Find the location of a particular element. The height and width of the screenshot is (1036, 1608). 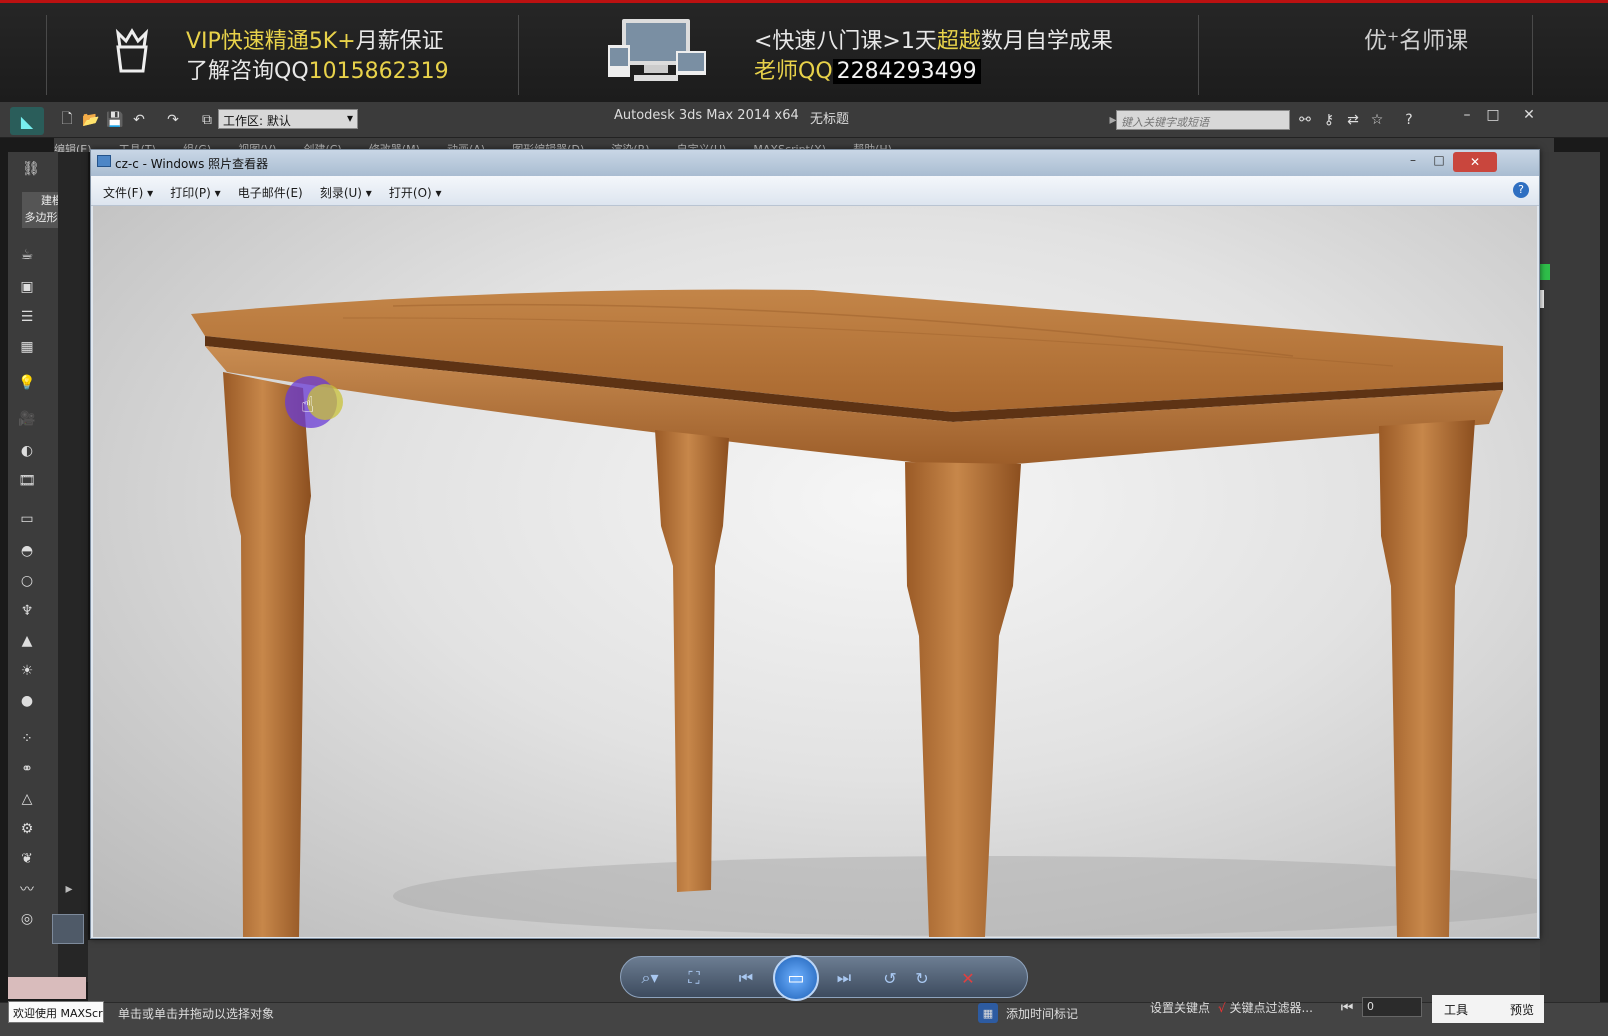

new-file-icon: 🗋 is located at coordinates (67, 120).